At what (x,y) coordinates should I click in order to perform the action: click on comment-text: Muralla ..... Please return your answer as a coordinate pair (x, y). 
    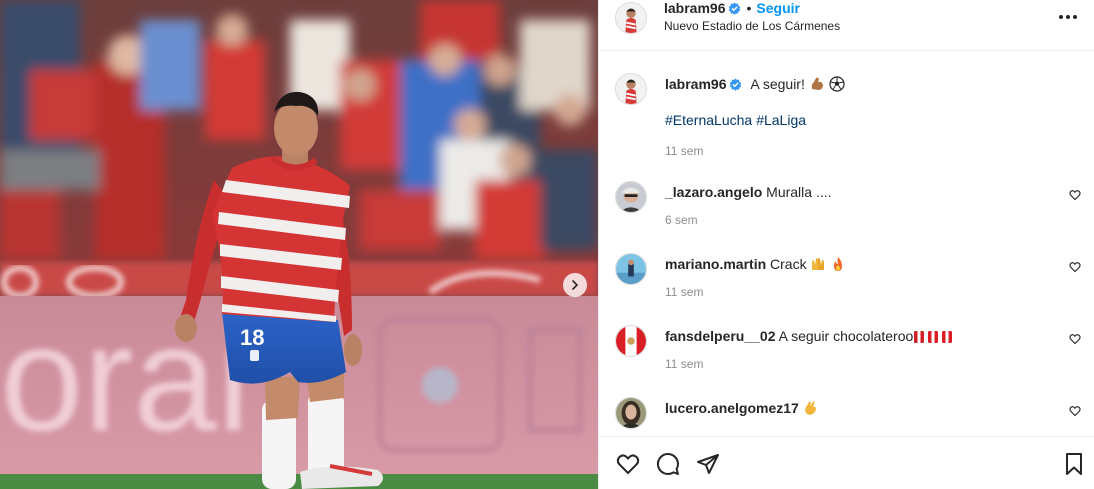
    Looking at the image, I should click on (799, 192).